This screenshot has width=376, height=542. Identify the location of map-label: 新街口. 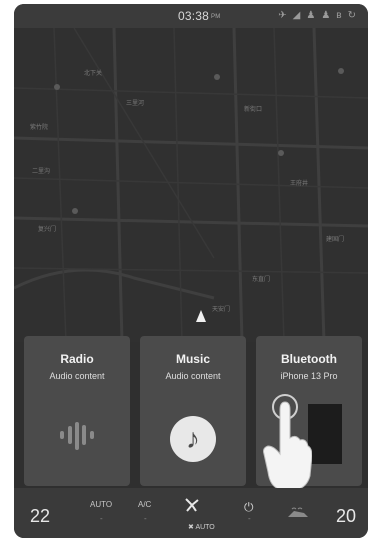
(253, 110).